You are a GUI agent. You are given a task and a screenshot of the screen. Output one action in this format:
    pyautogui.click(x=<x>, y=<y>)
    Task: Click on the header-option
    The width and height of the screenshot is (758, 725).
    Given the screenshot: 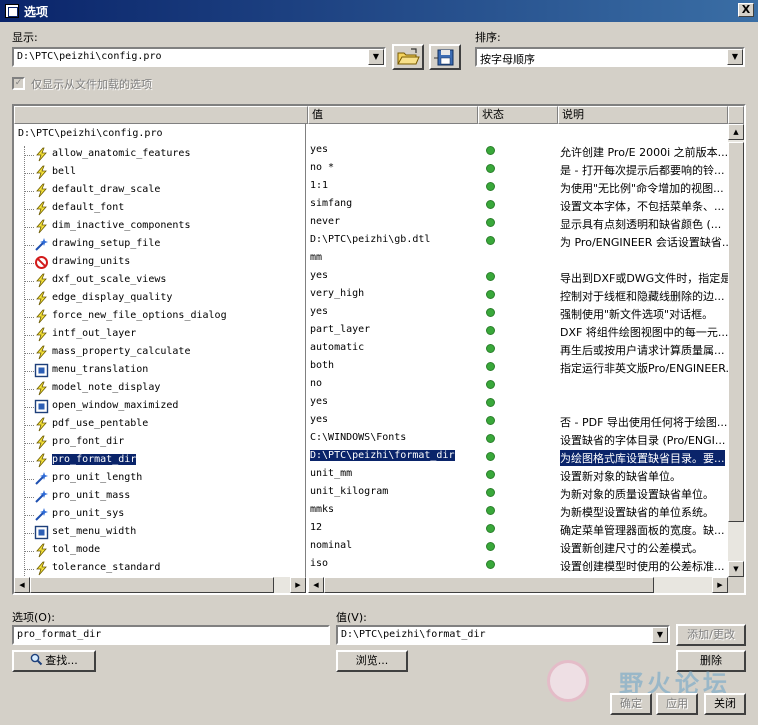 What is the action you would take?
    pyautogui.click(x=161, y=115)
    